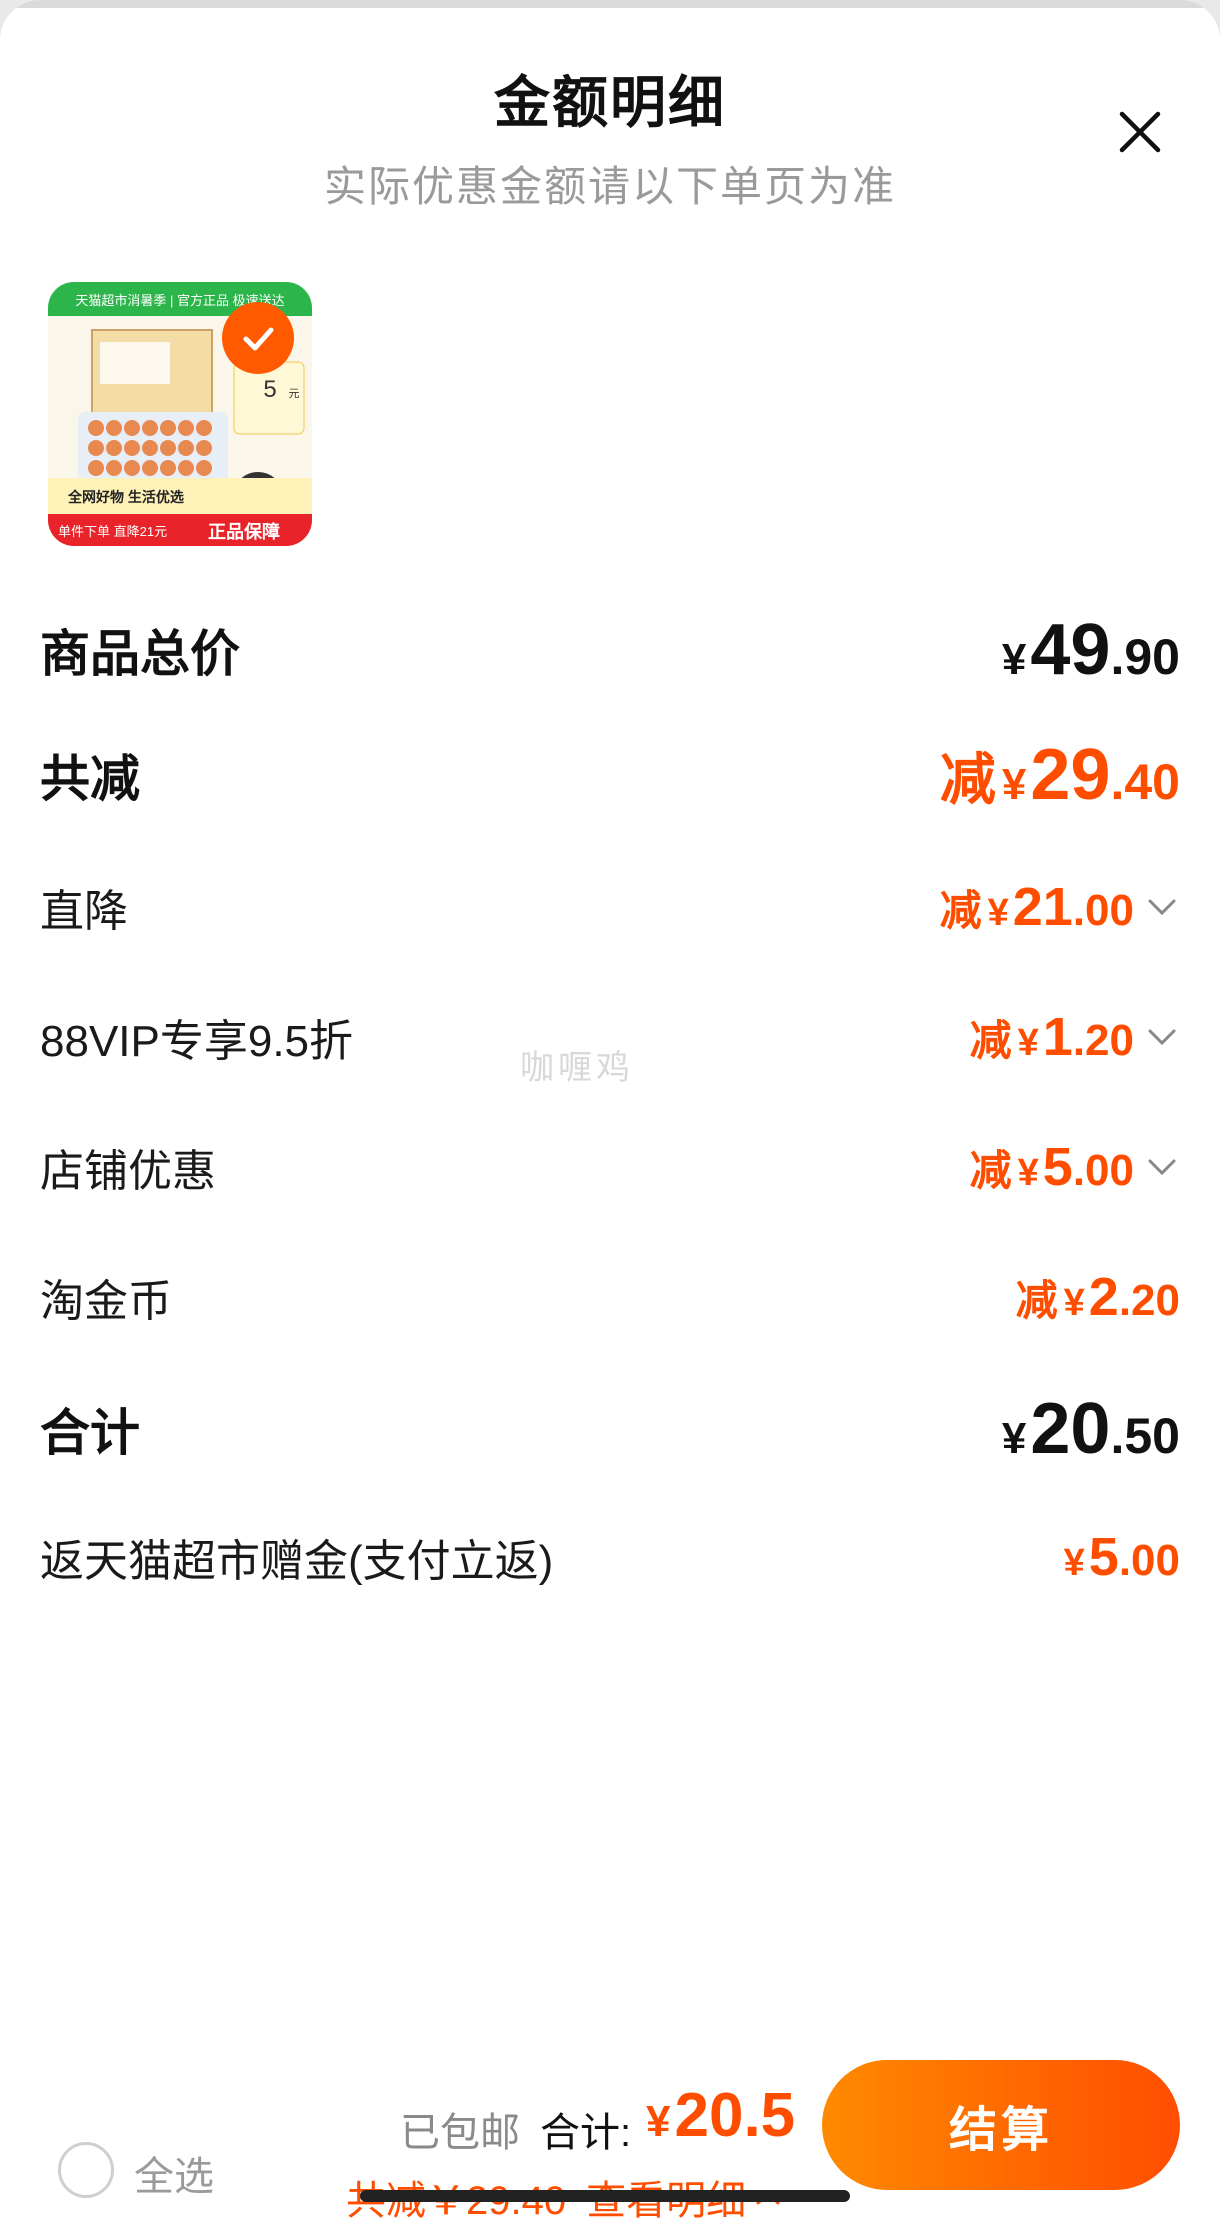 This screenshot has height=2226, width=1220. I want to click on row-amount: 减 ¥ 1 .20, so click(1075, 1037).